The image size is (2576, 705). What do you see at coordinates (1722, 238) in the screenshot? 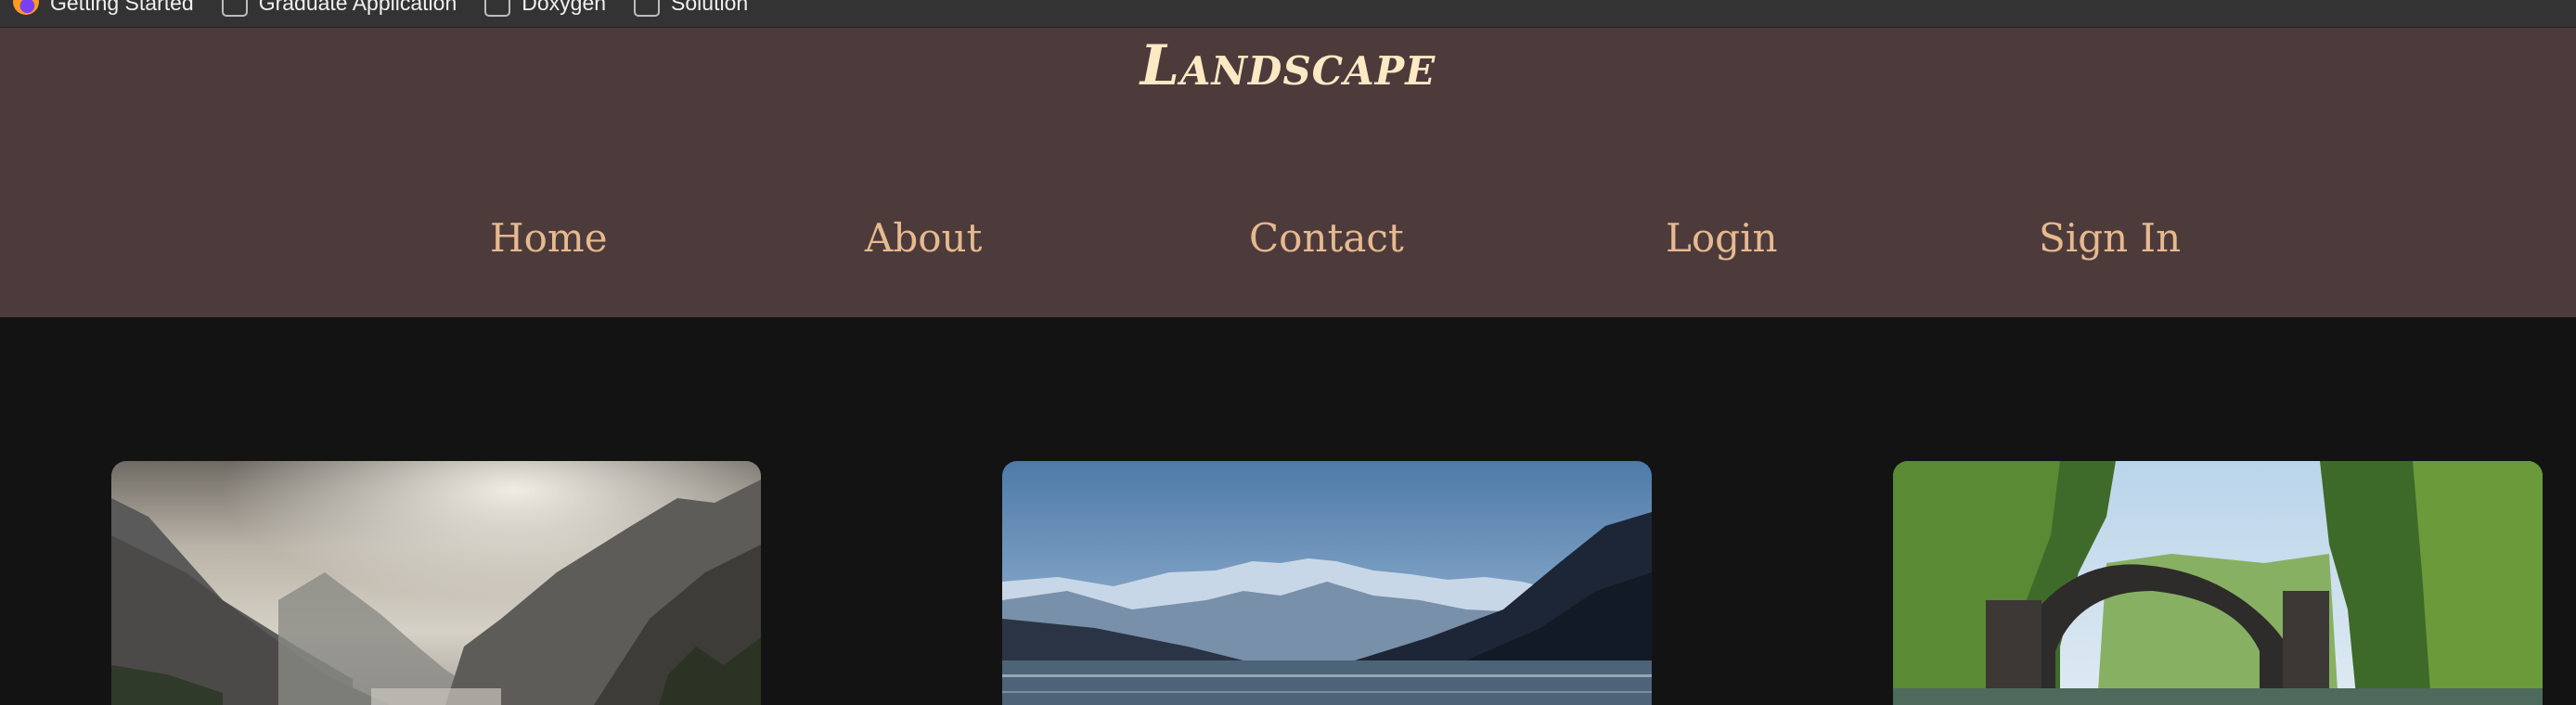
I see `nav-login-link: Login` at bounding box center [1722, 238].